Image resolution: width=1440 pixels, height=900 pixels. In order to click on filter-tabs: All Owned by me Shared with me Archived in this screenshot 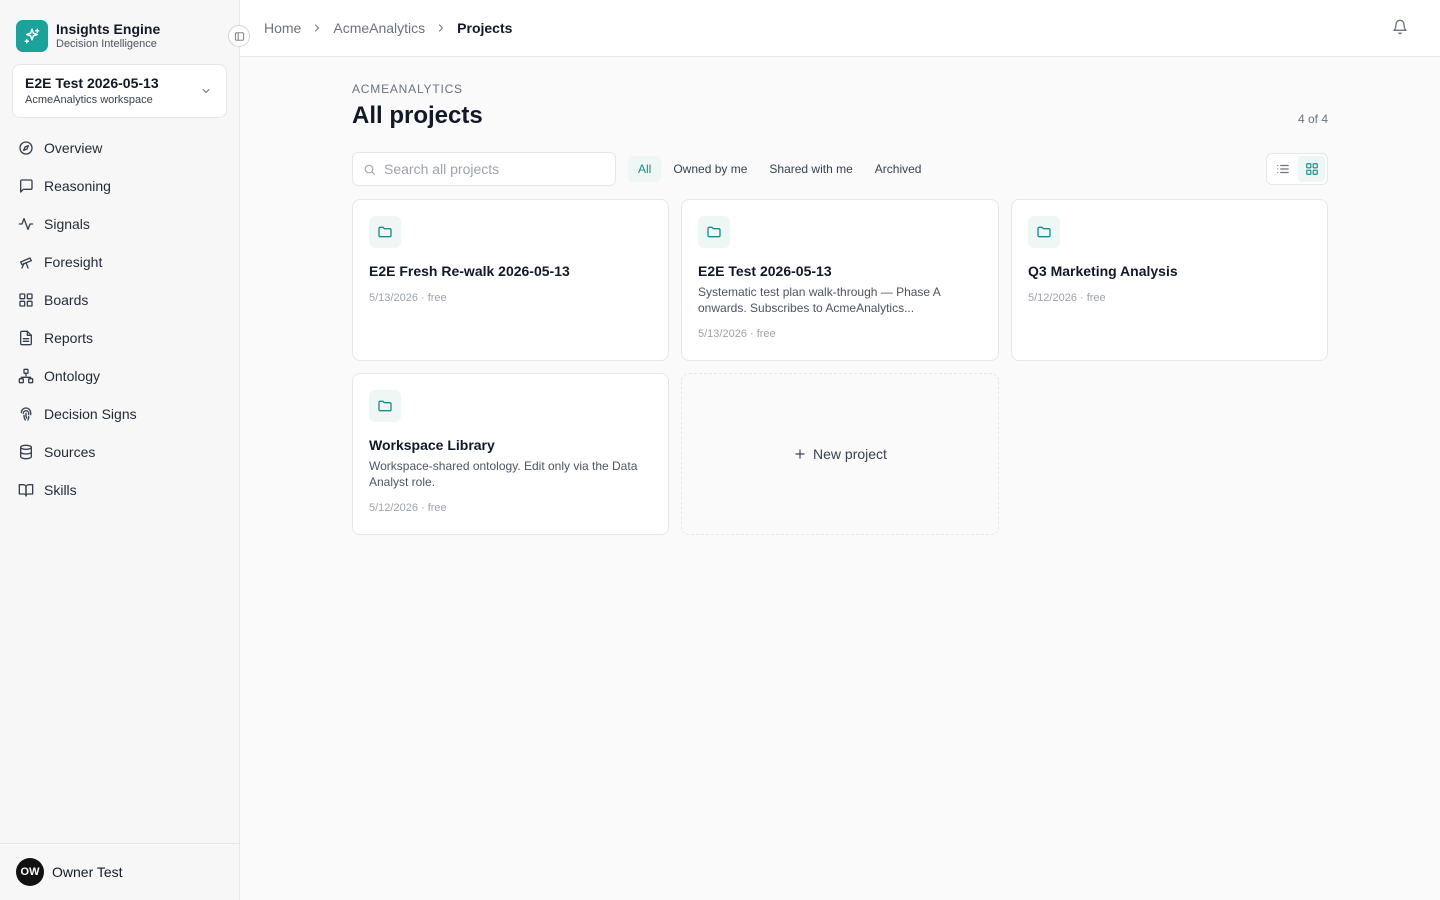, I will do `click(779, 169)`.